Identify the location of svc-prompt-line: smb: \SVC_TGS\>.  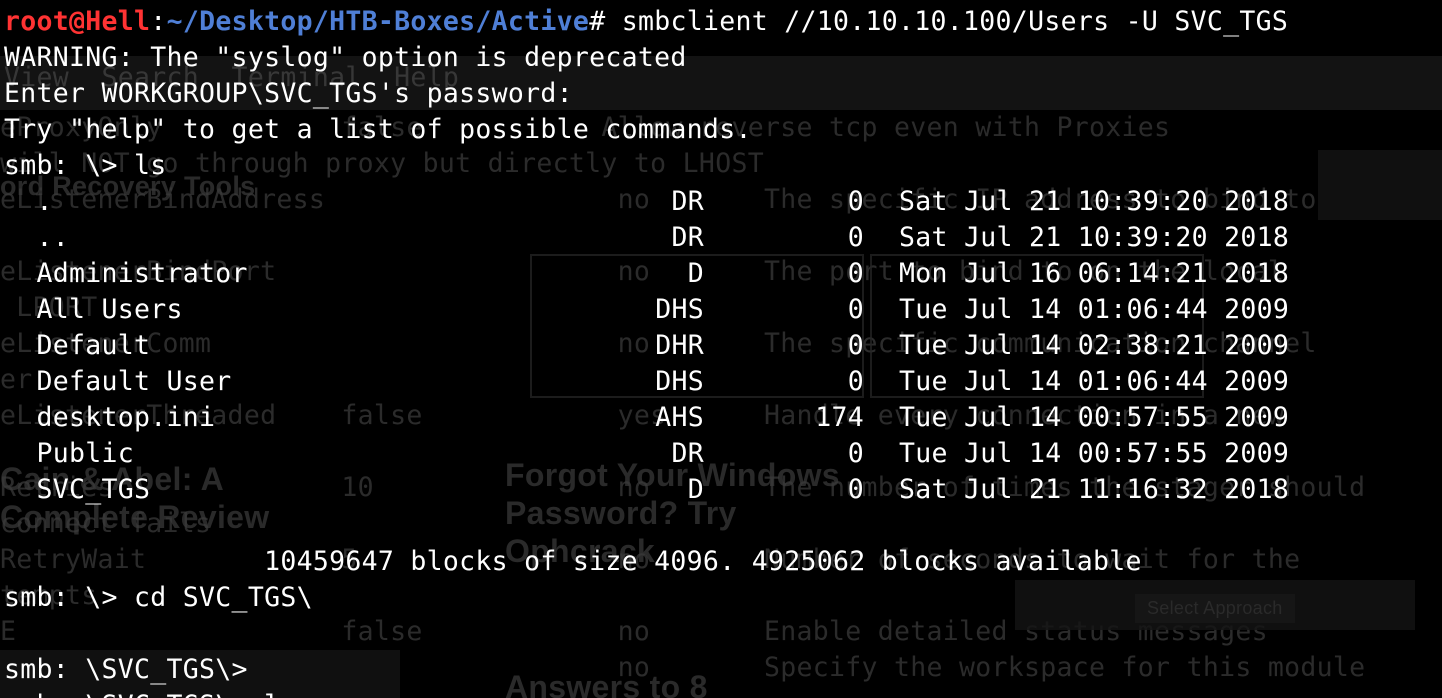
(126, 669).